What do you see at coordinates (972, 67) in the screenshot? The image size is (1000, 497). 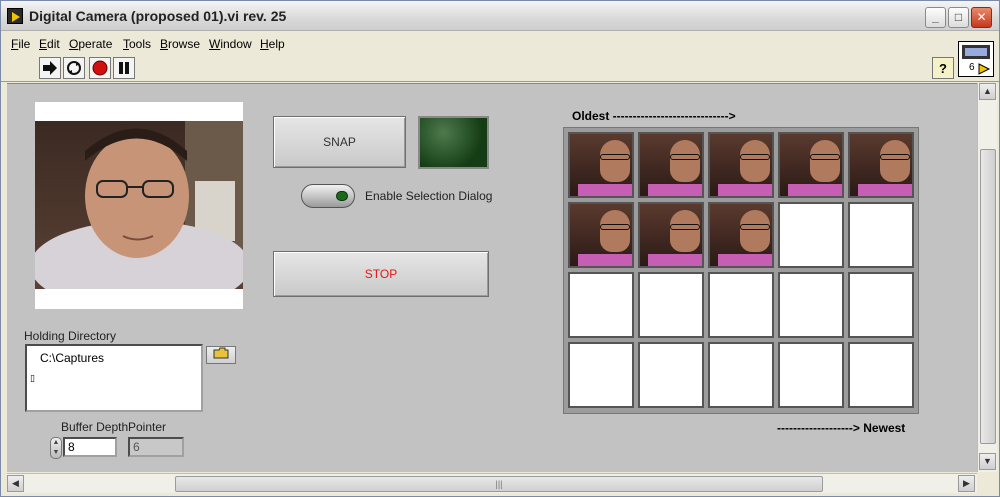 I see `vi-icon-number: 6` at bounding box center [972, 67].